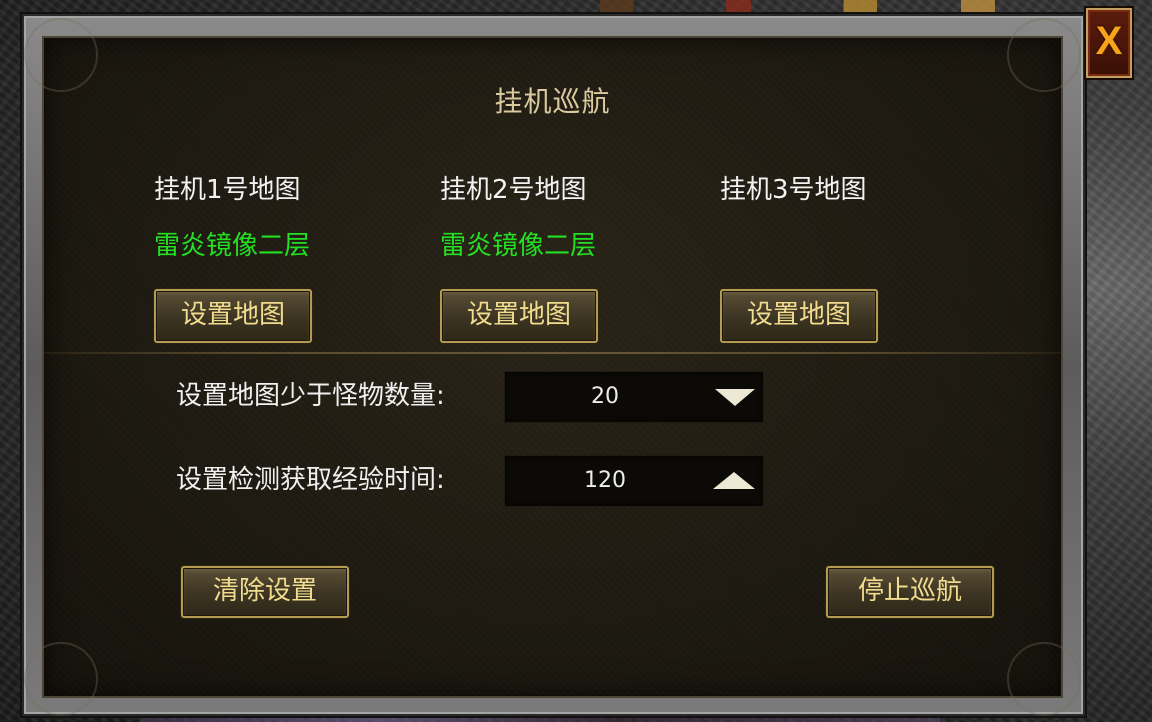  What do you see at coordinates (519, 316) in the screenshot?
I see `set-map-2-button: 设置地图` at bounding box center [519, 316].